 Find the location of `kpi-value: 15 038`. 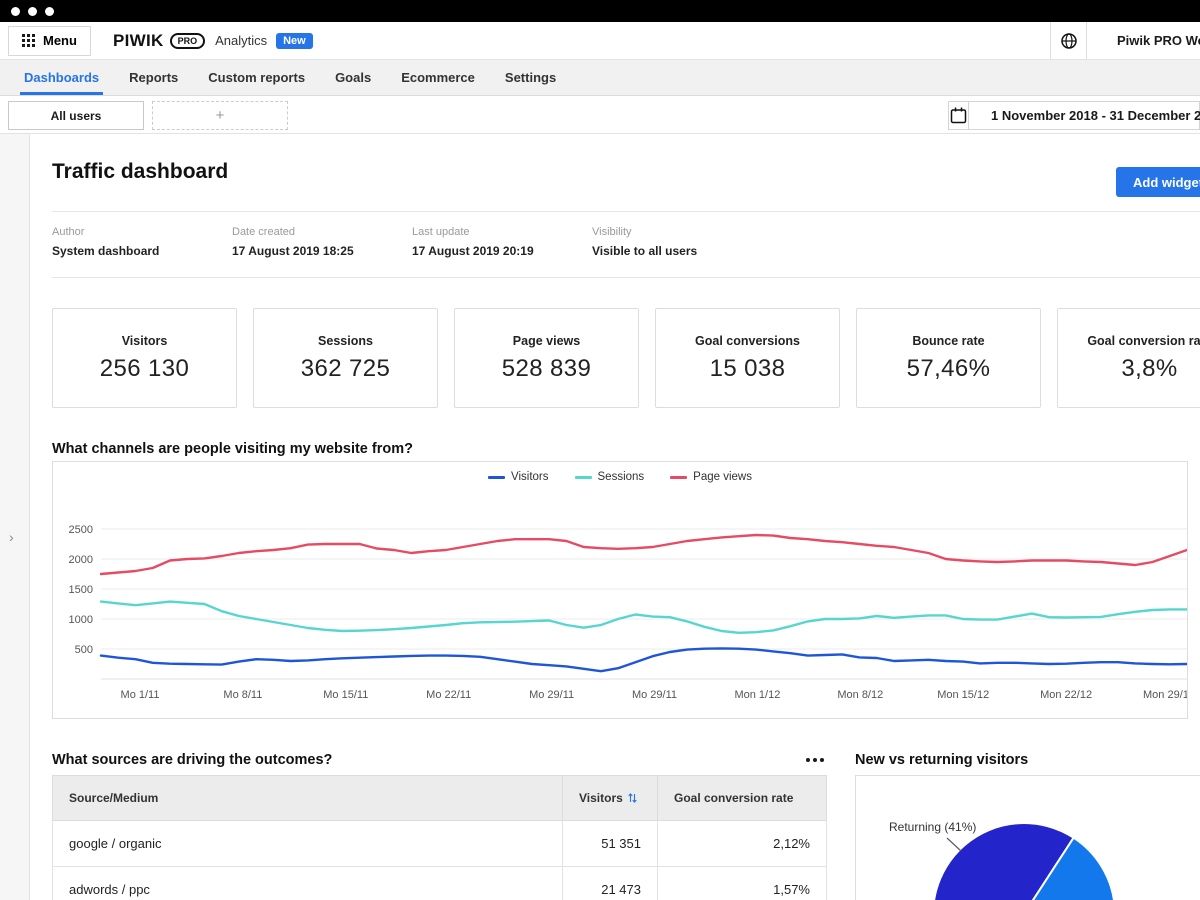

kpi-value: 15 038 is located at coordinates (747, 368).